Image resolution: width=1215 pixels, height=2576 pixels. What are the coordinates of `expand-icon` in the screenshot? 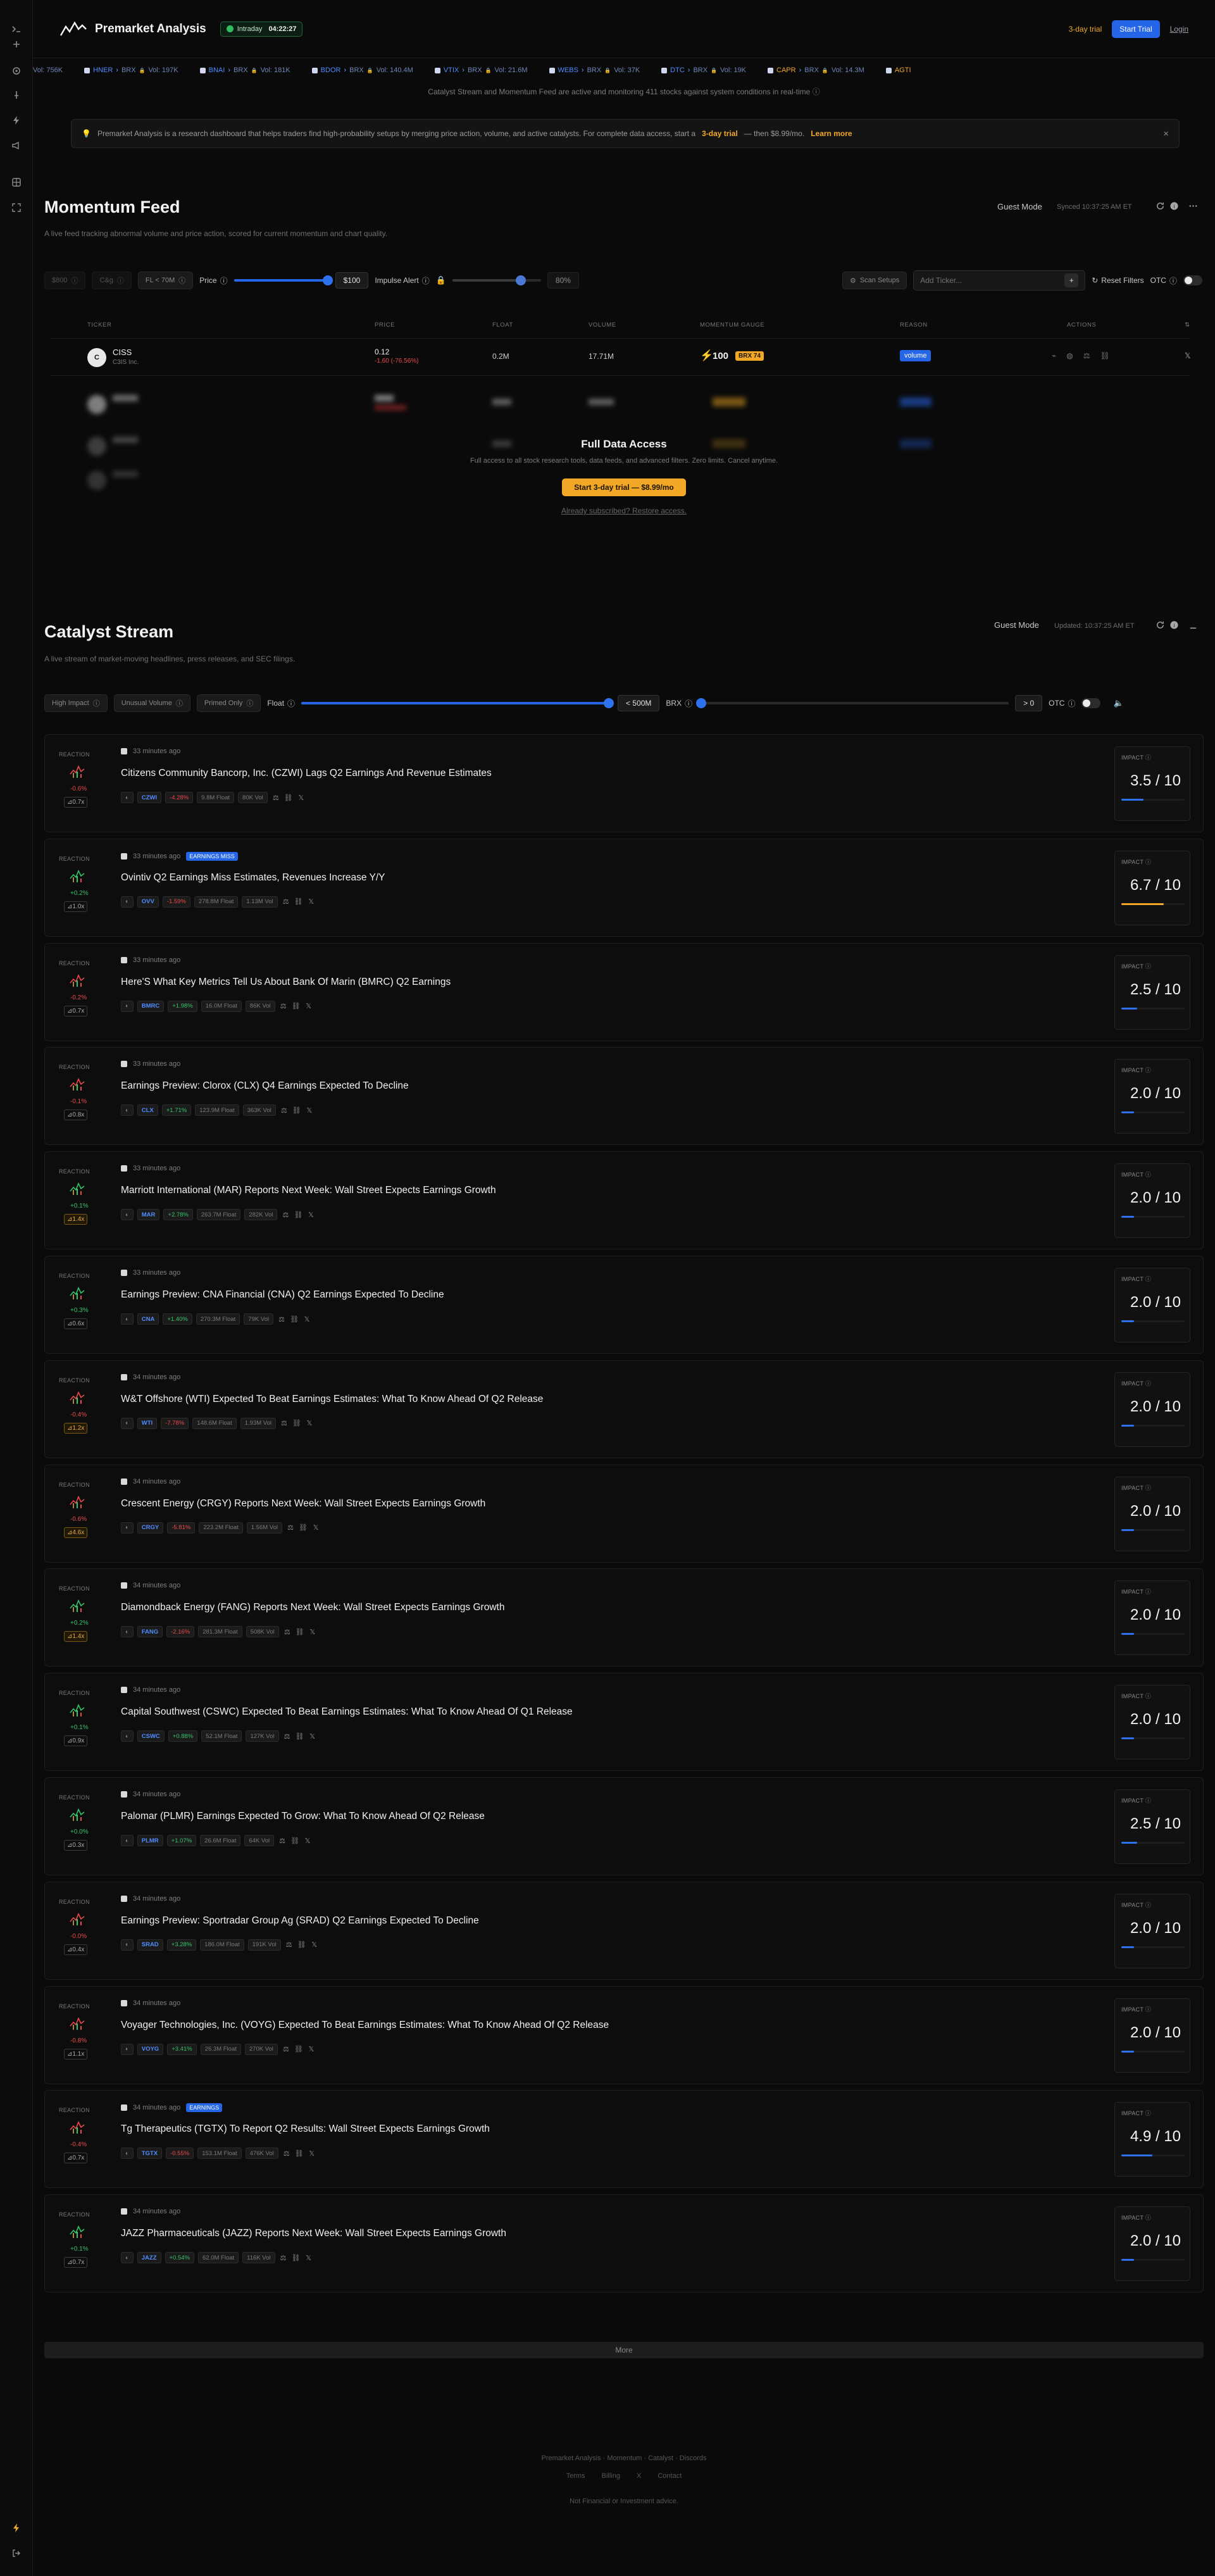 It's located at (16, 207).